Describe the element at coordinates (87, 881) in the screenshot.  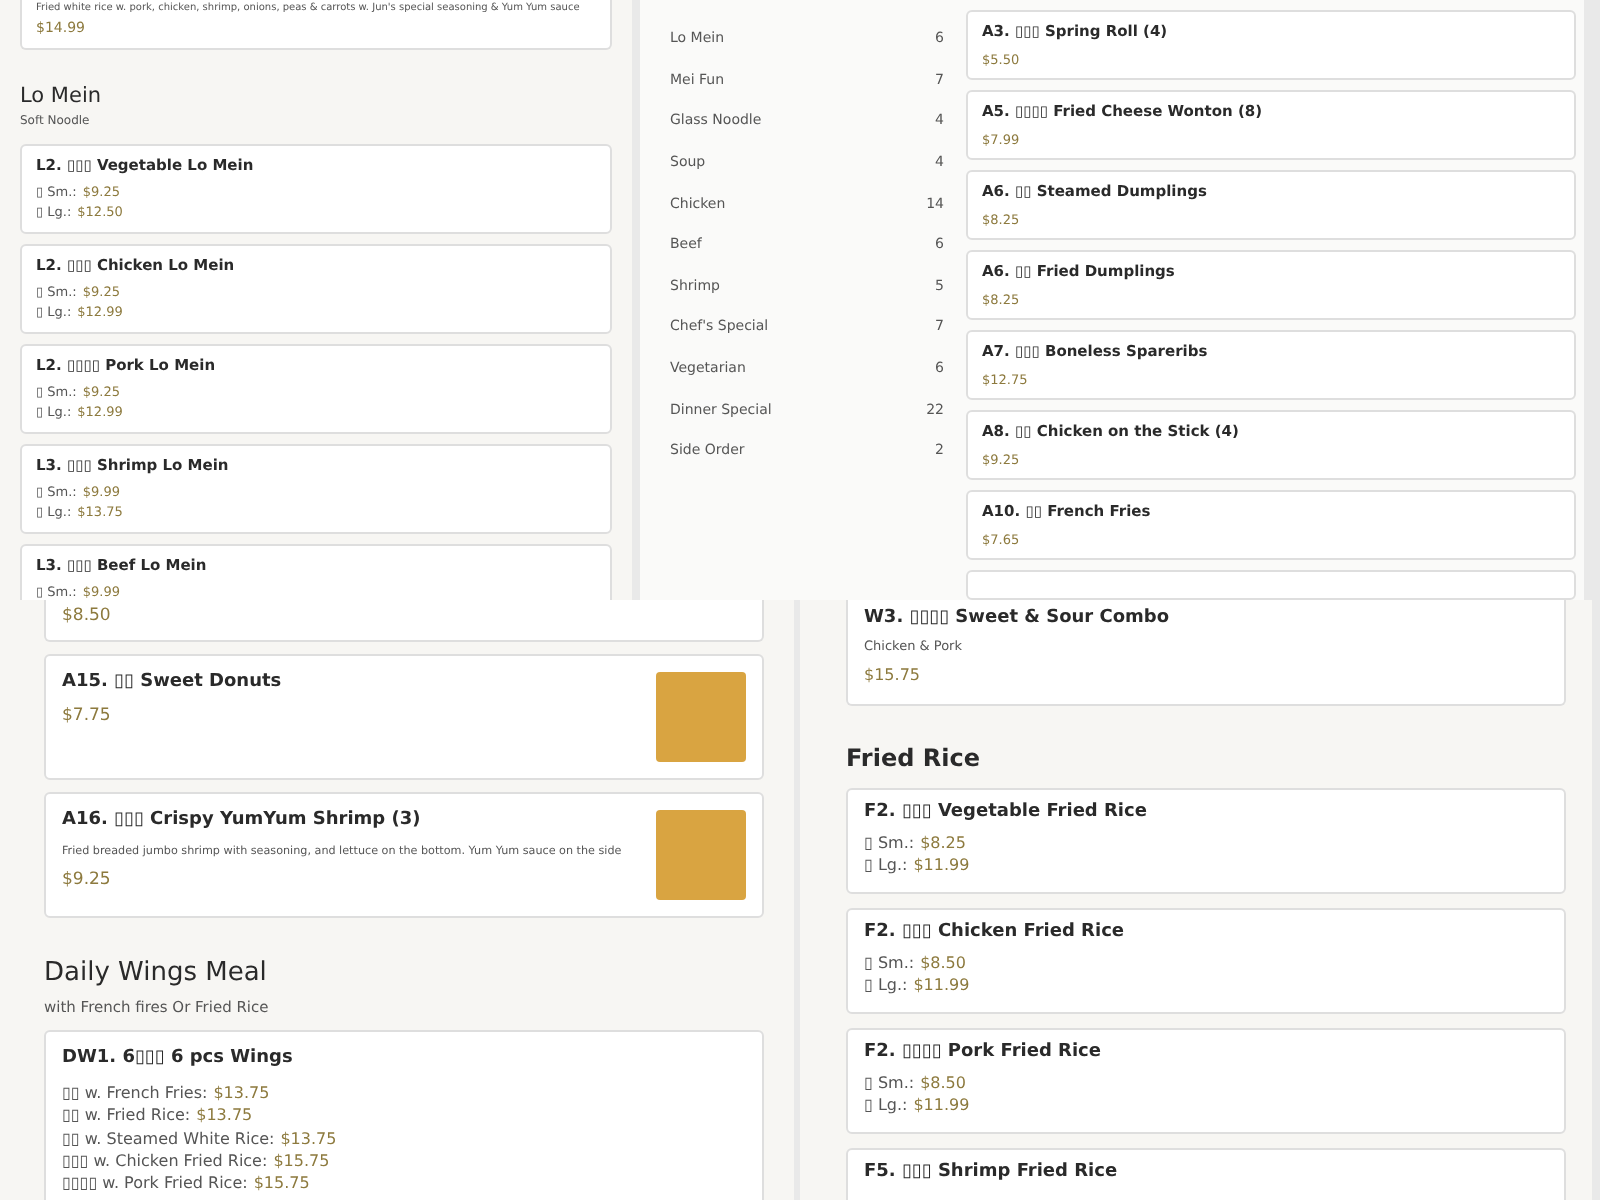
I see `dish-price: $9.25` at that location.